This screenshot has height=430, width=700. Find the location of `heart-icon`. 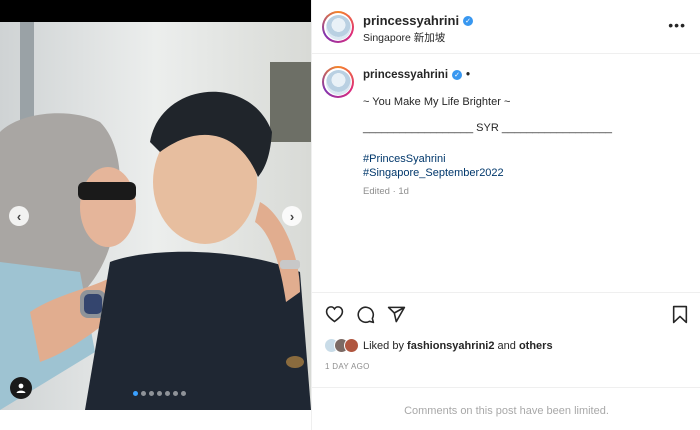

heart-icon is located at coordinates (334, 314).